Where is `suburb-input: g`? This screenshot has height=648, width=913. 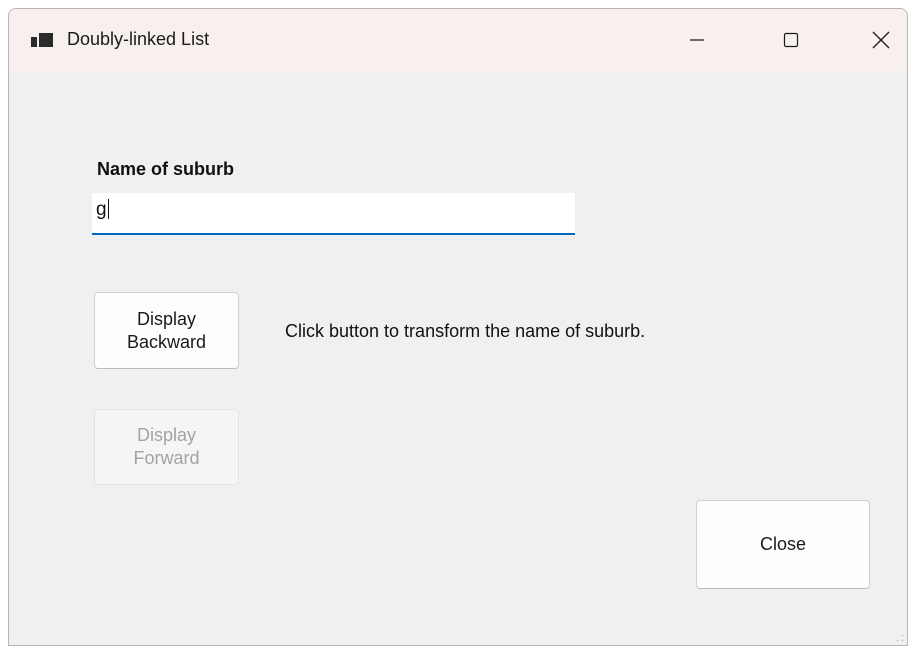
suburb-input: g is located at coordinates (333, 214).